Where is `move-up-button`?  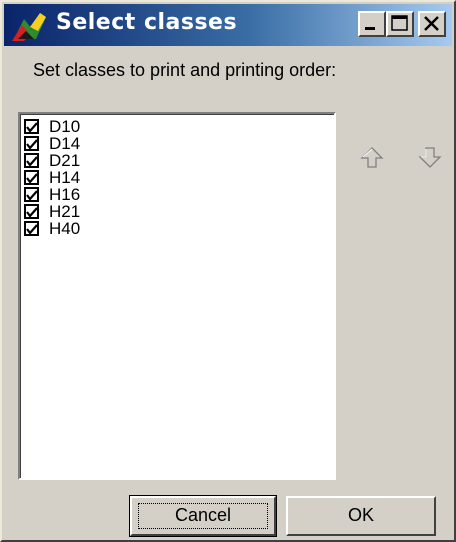
move-up-button is located at coordinates (372, 158).